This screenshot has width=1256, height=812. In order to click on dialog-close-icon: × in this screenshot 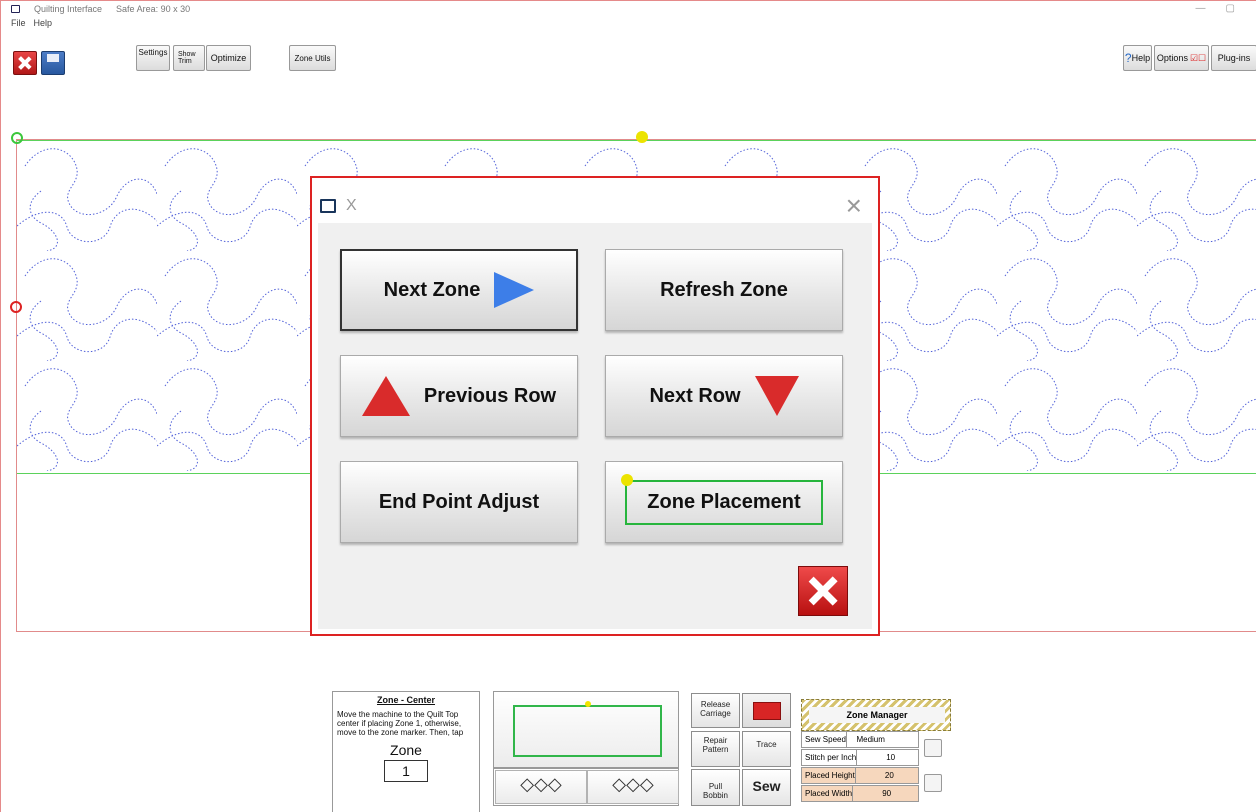, I will do `click(854, 206)`.